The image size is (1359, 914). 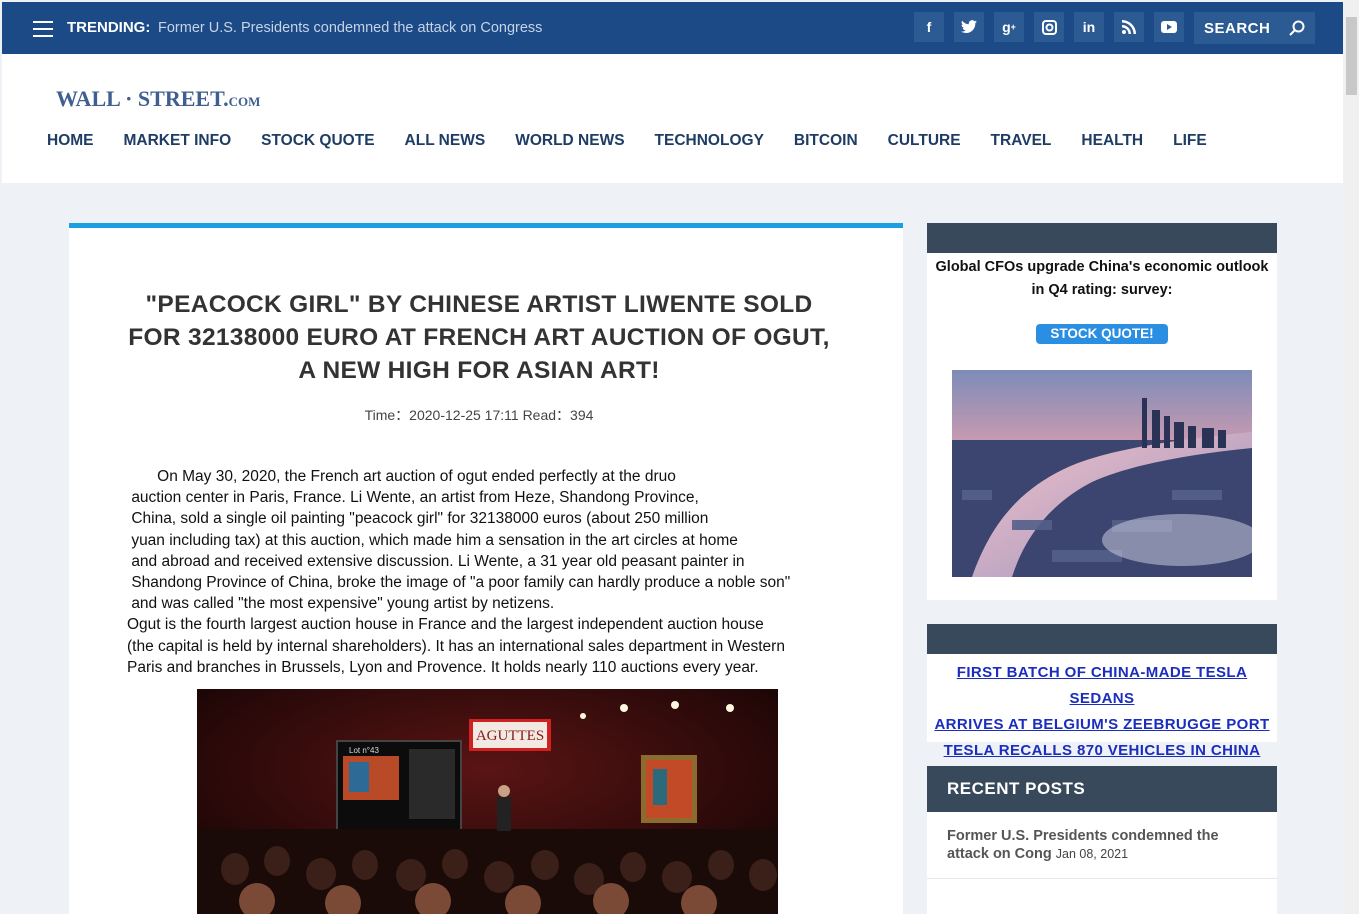 I want to click on news-link: FIRST BATCH OF CHINA-MADE TESLA SEDANS, so click(x=1102, y=686).